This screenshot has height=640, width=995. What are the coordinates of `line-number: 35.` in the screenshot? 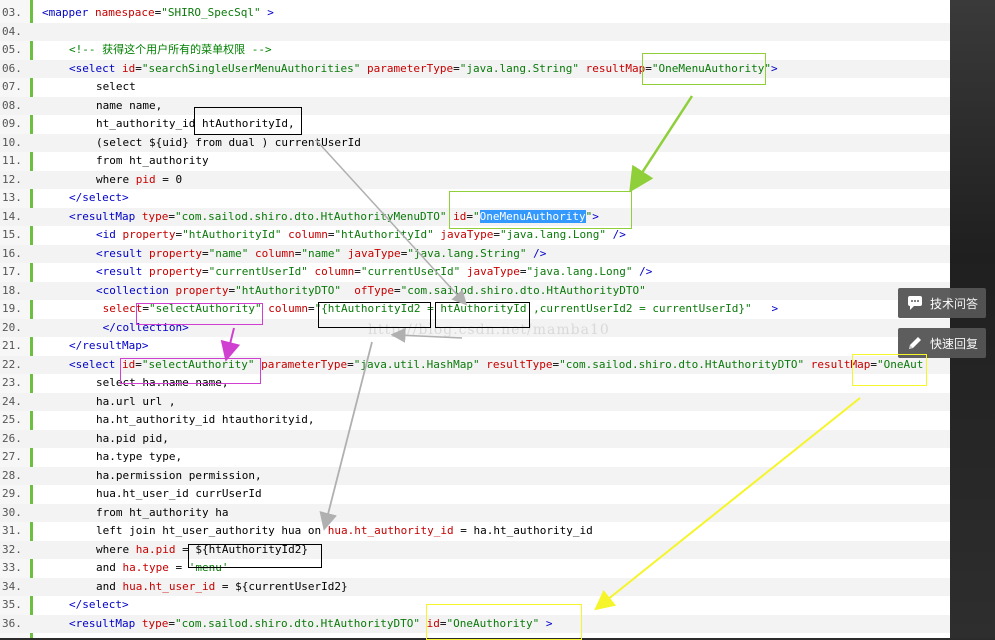 It's located at (12, 604).